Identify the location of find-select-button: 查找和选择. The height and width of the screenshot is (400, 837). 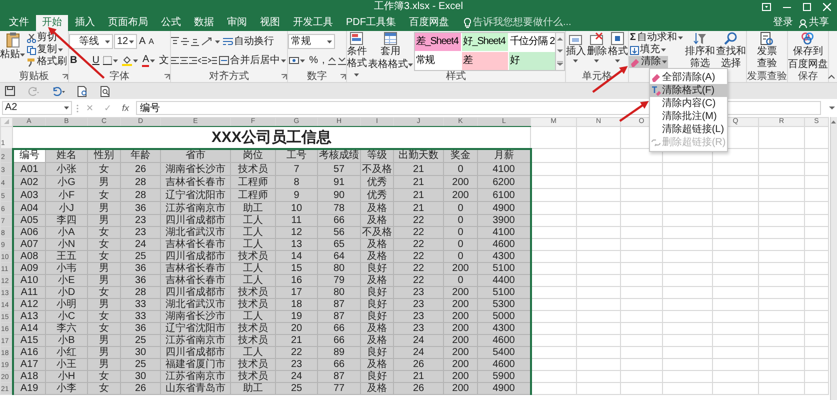
(731, 51).